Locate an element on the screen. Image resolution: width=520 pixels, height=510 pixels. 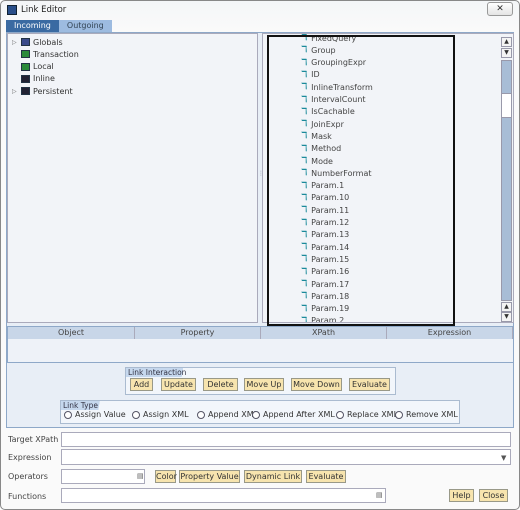
column-property: Property is located at coordinates (198, 333).